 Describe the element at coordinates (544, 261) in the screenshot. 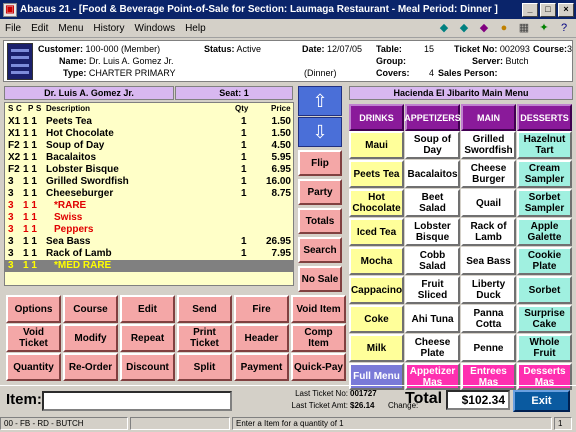

I see `menu-item-cookie-plate: Cookie Plate` at that location.